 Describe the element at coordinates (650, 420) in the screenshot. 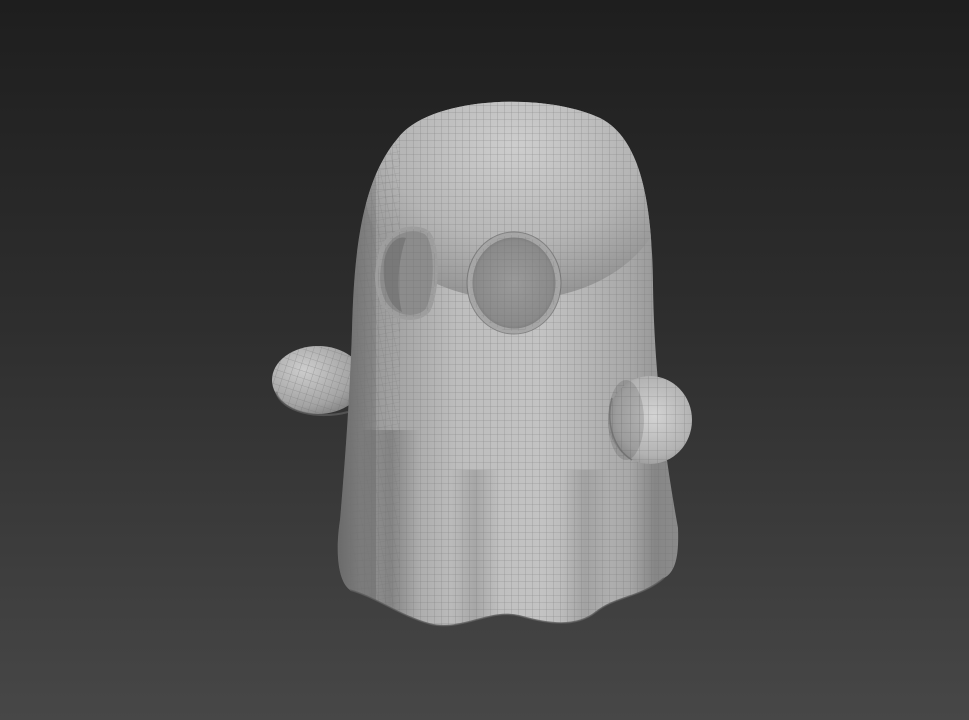

I see `right-arm` at that location.